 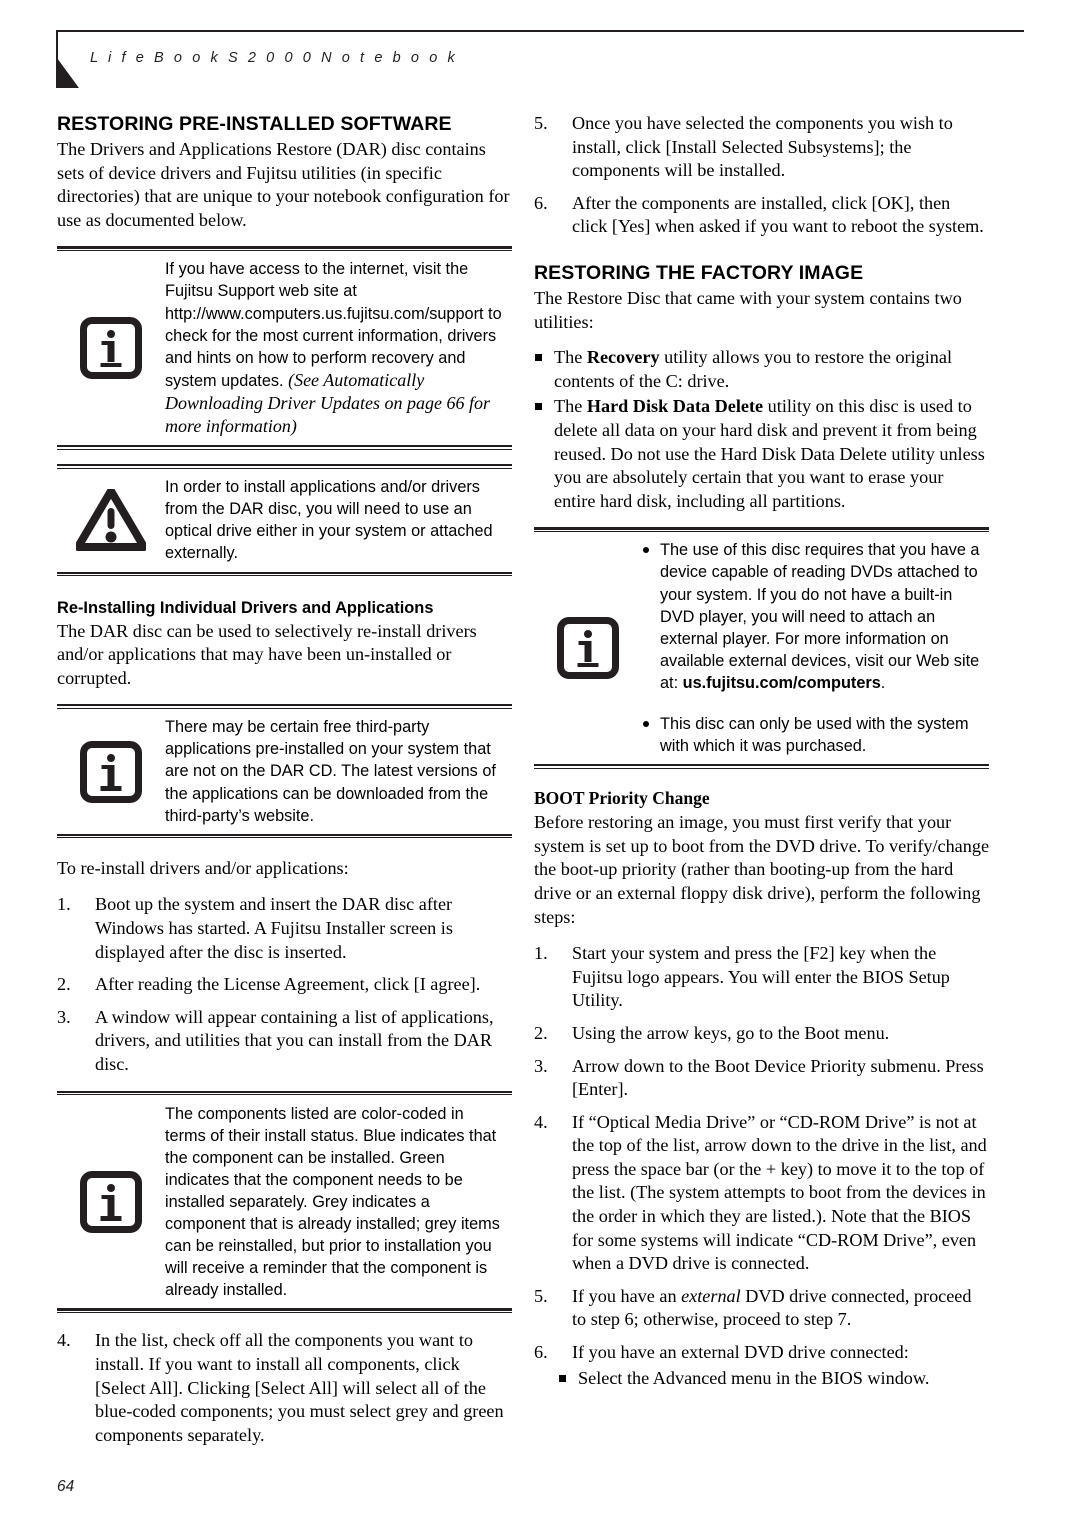 I want to click on header-rule, so click(x=540, y=31).